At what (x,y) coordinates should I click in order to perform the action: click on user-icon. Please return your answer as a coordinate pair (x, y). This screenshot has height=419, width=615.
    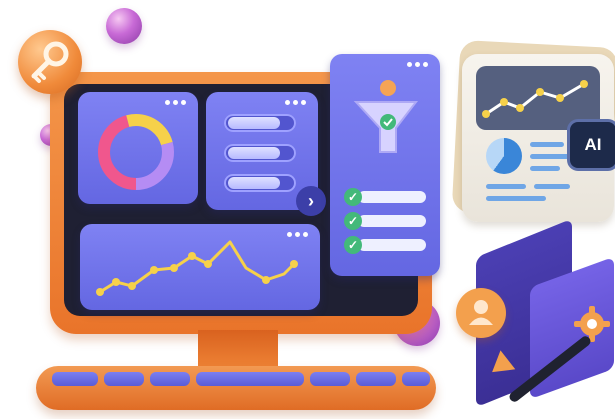
    Looking at the image, I should click on (481, 312).